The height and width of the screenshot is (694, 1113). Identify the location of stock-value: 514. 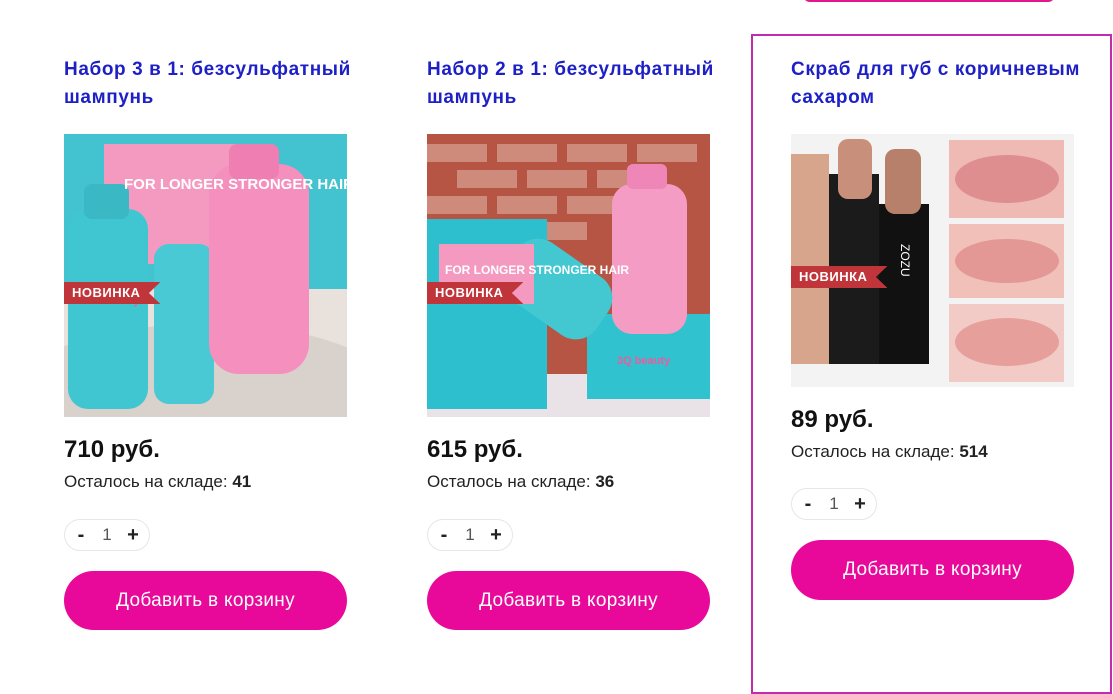
(973, 451).